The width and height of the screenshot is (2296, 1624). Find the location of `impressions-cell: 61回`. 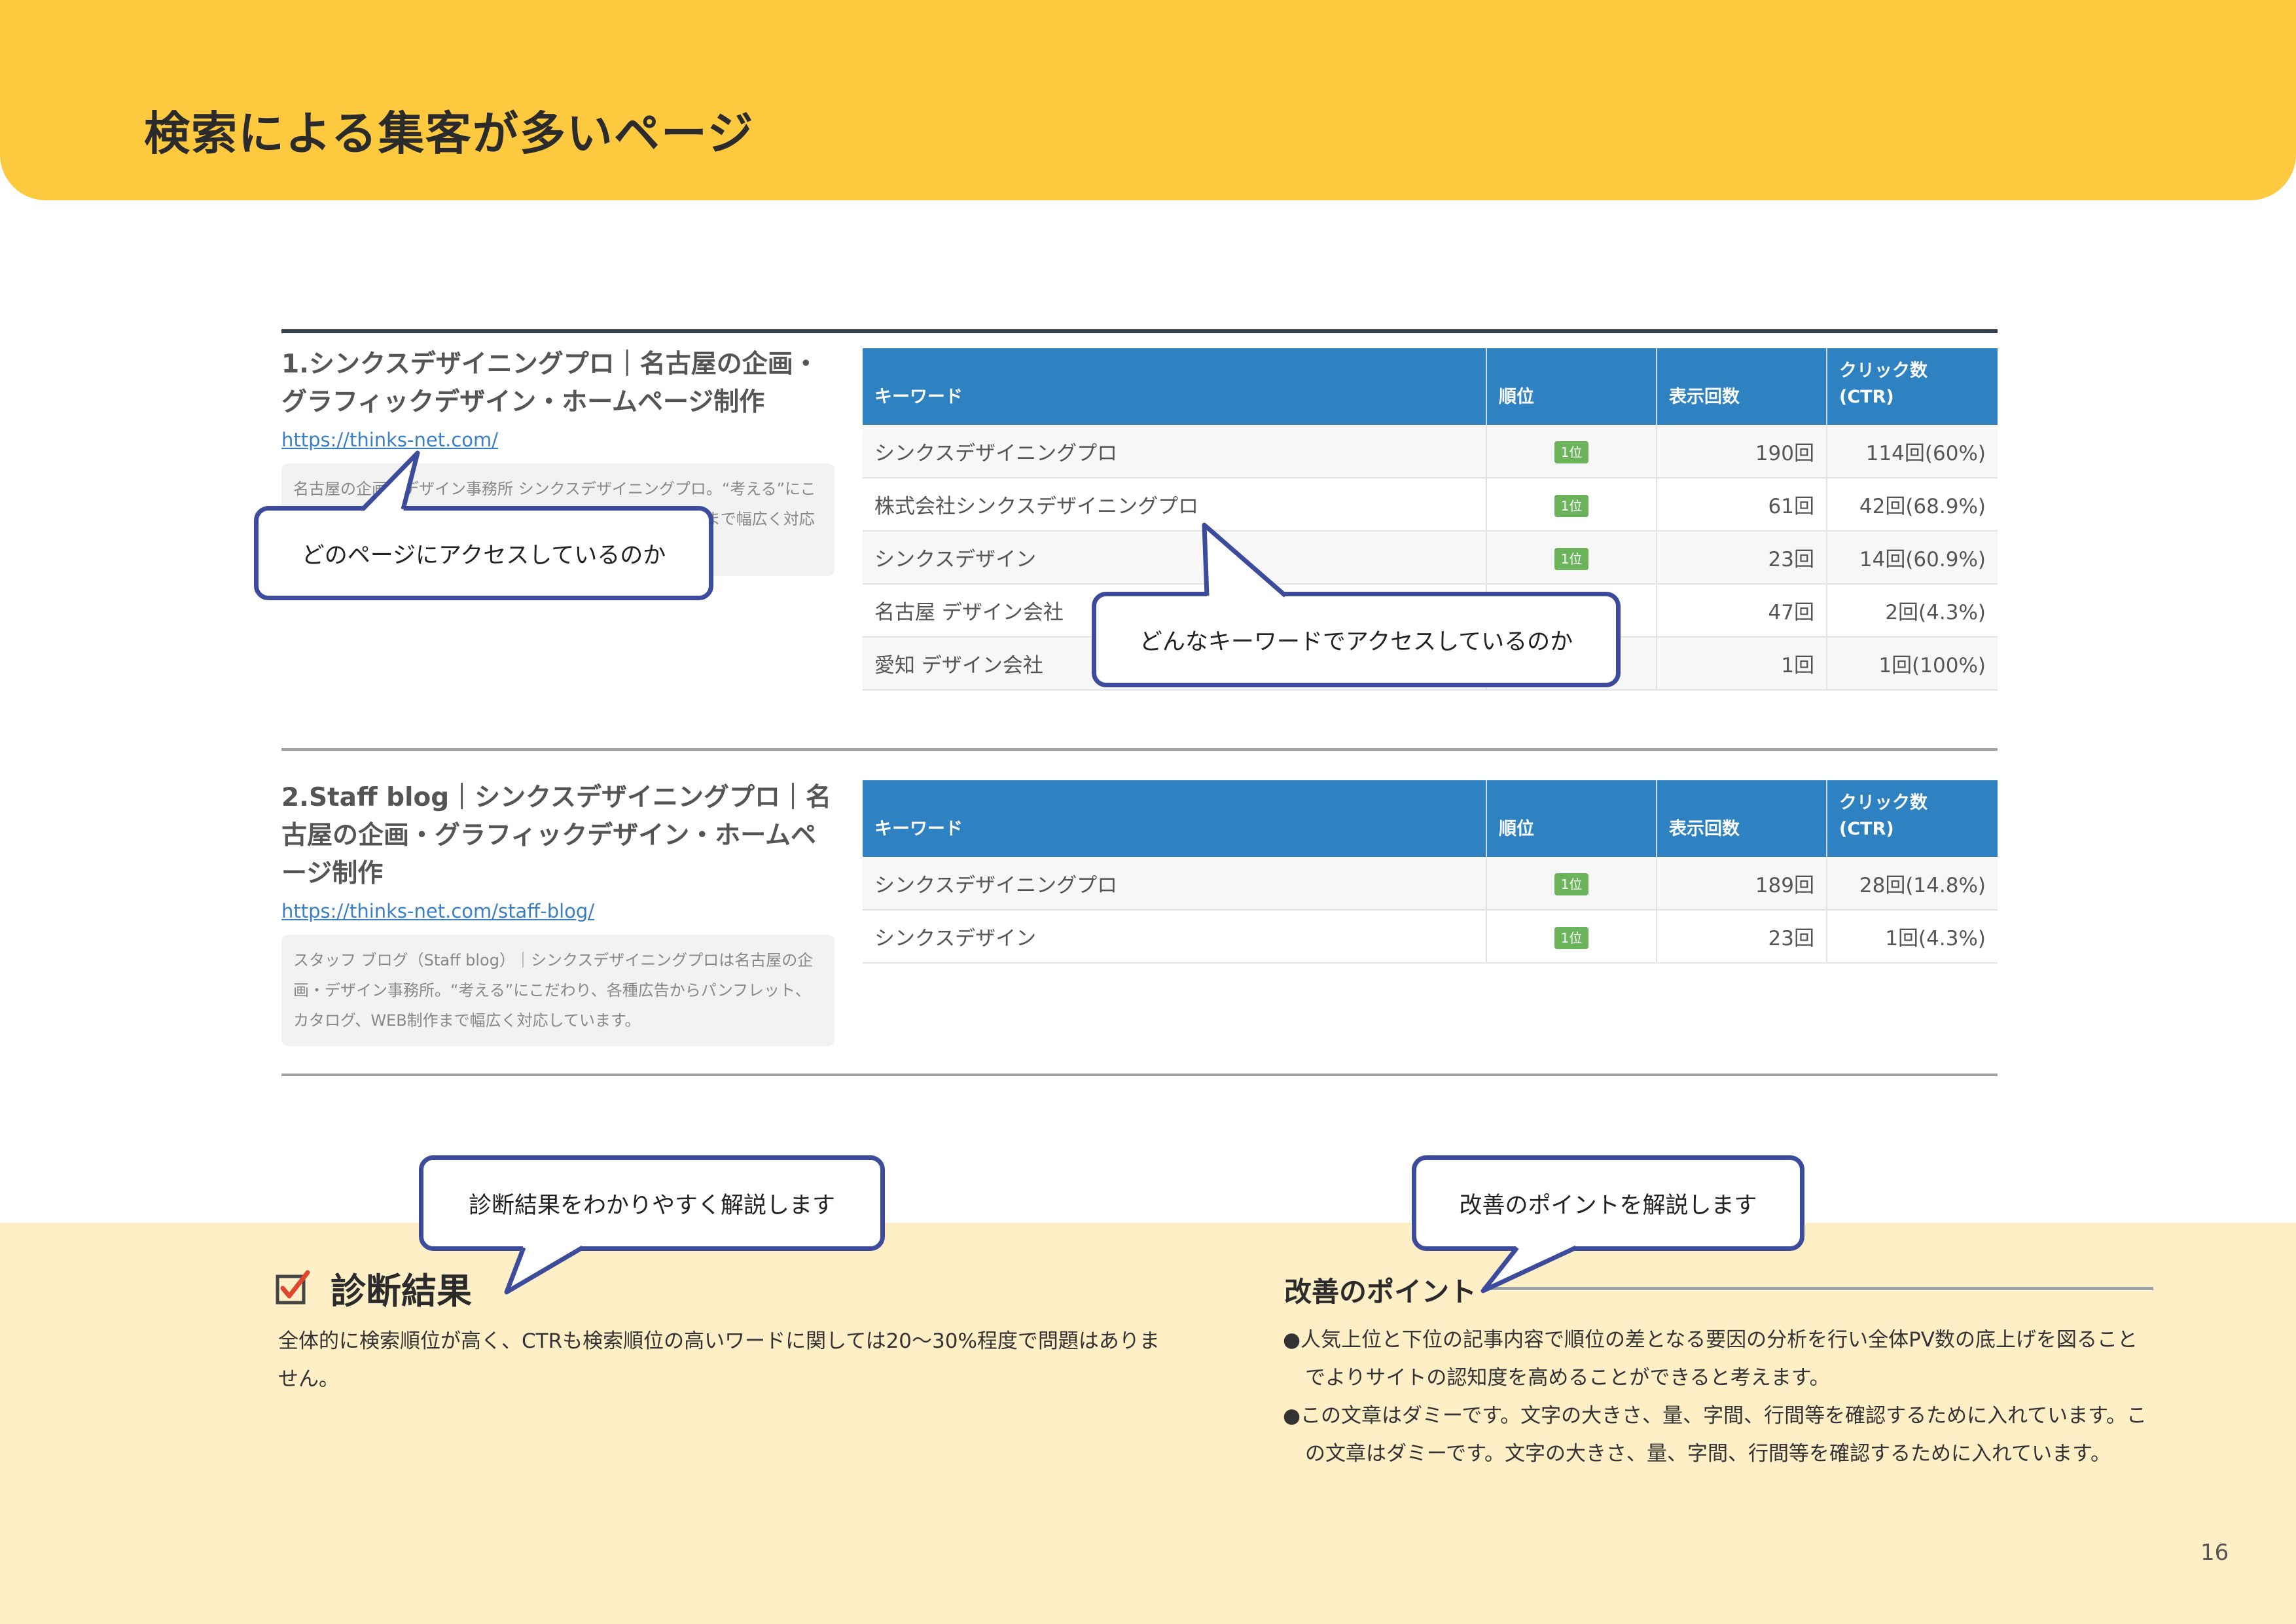

impressions-cell: 61回 is located at coordinates (1742, 505).